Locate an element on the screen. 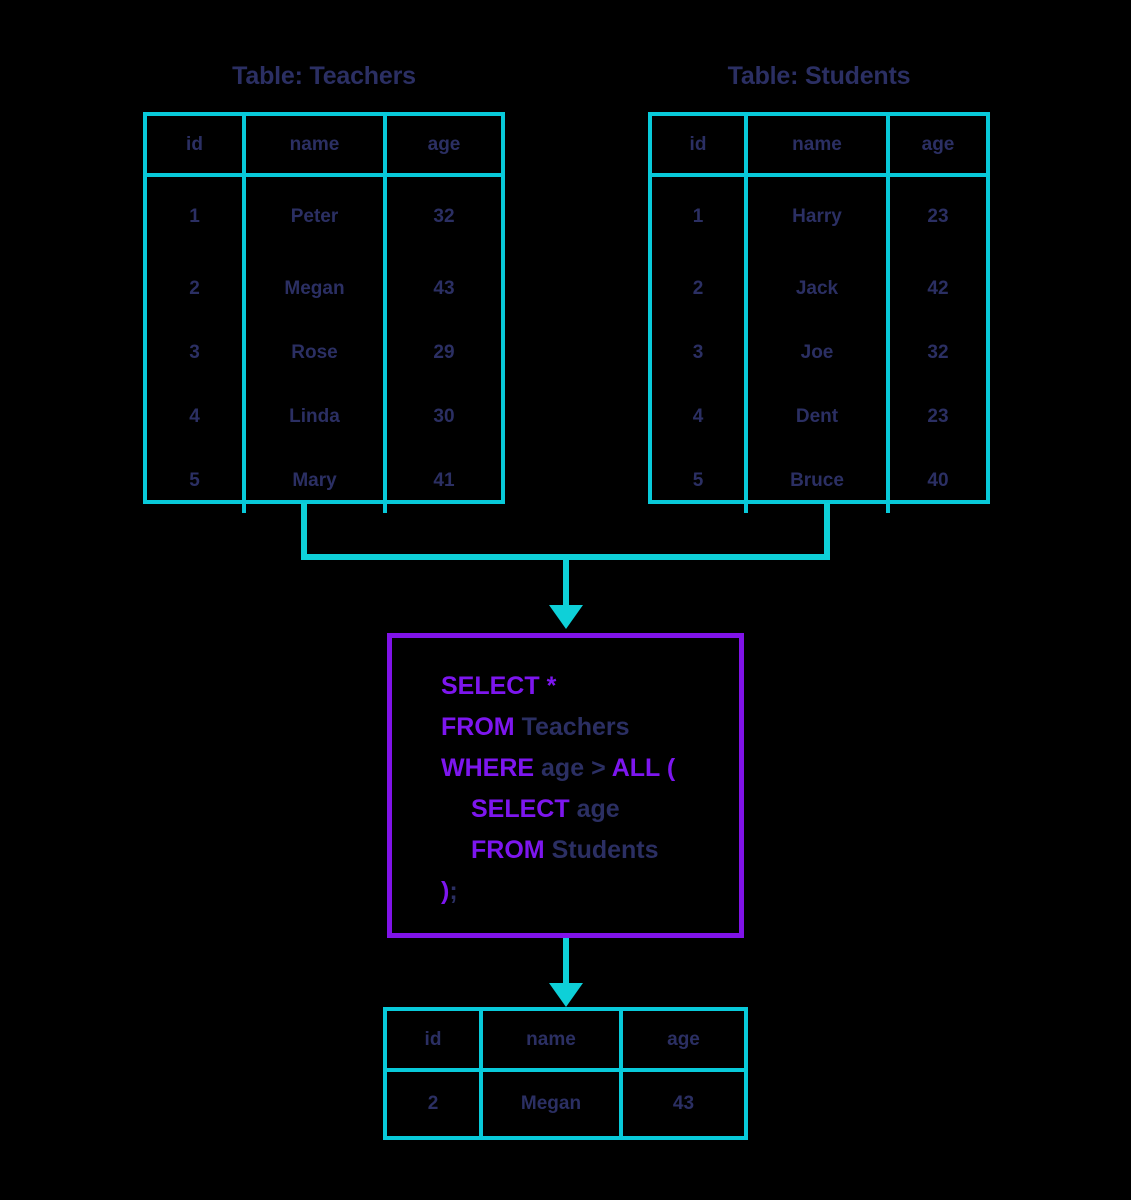 The image size is (1131, 1200). students-header-col-age: age is located at coordinates (938, 144).